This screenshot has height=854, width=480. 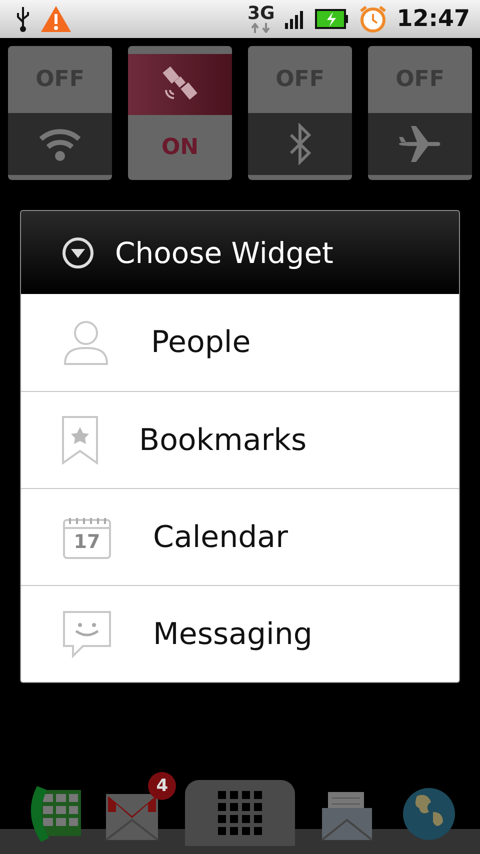 I want to click on data-arrows-icon, so click(x=261, y=28).